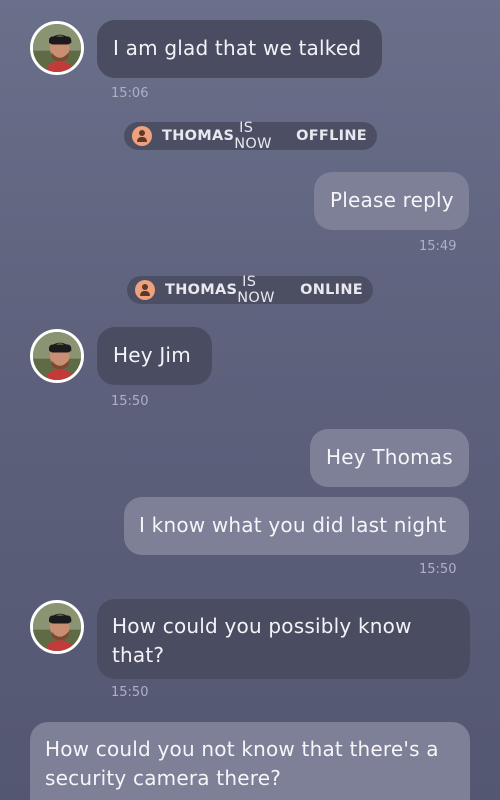 This screenshot has width=500, height=800. I want to click on message-bubble: Hey Thomas, so click(389, 458).